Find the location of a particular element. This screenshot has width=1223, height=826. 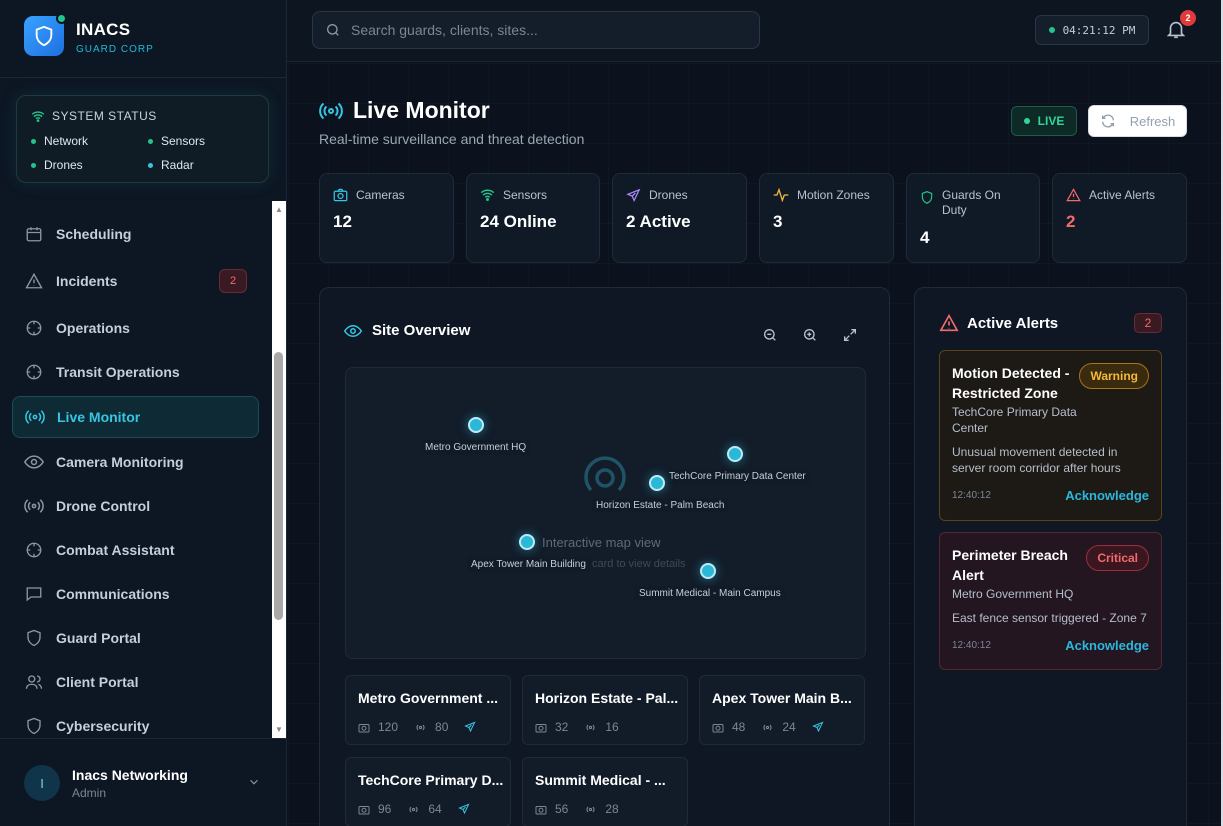

sidebar-item-operations: Operations is located at coordinates (135, 328).